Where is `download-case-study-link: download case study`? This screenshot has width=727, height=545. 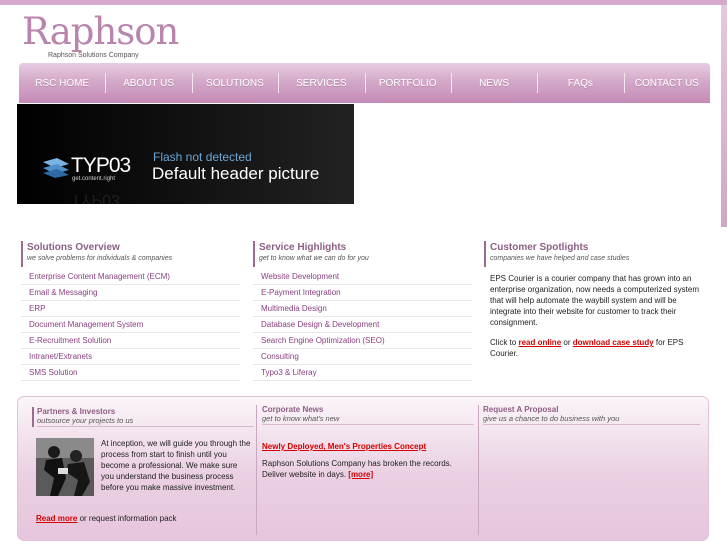
download-case-study-link: download case study is located at coordinates (613, 342).